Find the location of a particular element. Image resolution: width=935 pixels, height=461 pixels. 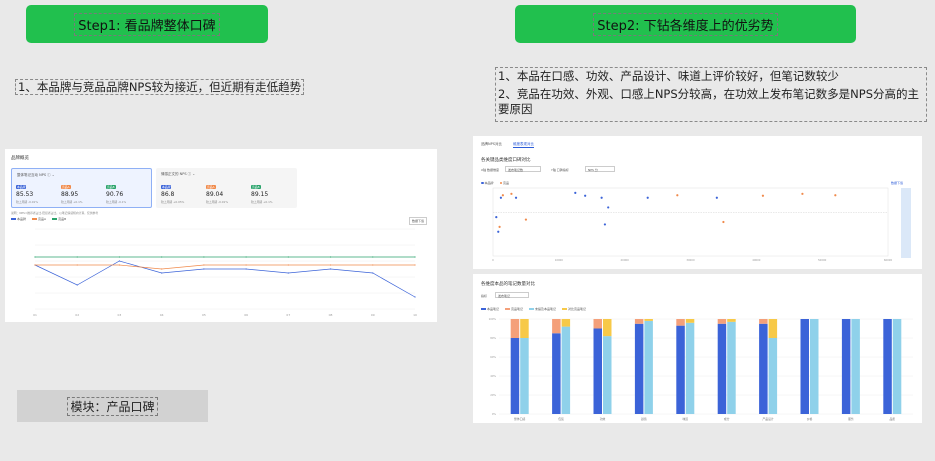

y-axis-select: NPS 分 is located at coordinates (600, 169).